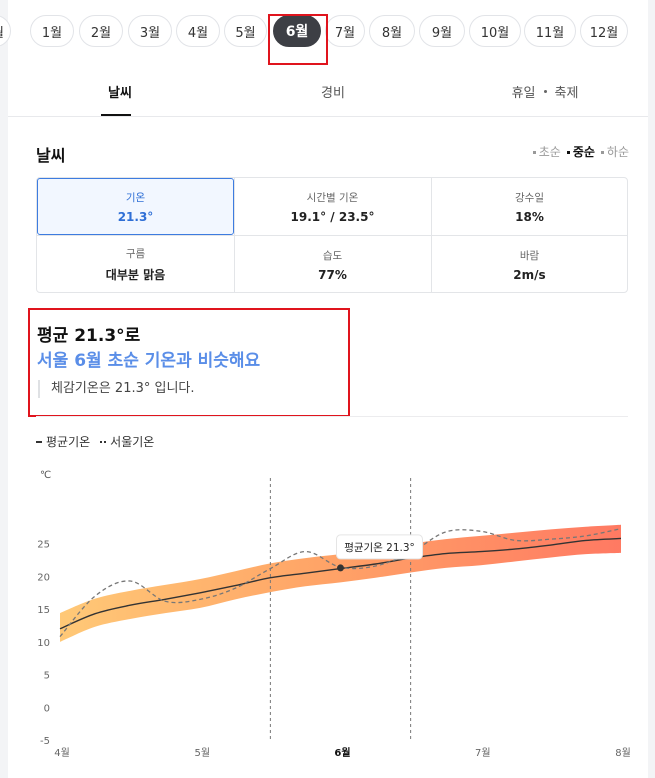  What do you see at coordinates (566, 93) in the screenshot?
I see `tab-festival-label: 축제` at bounding box center [566, 93].